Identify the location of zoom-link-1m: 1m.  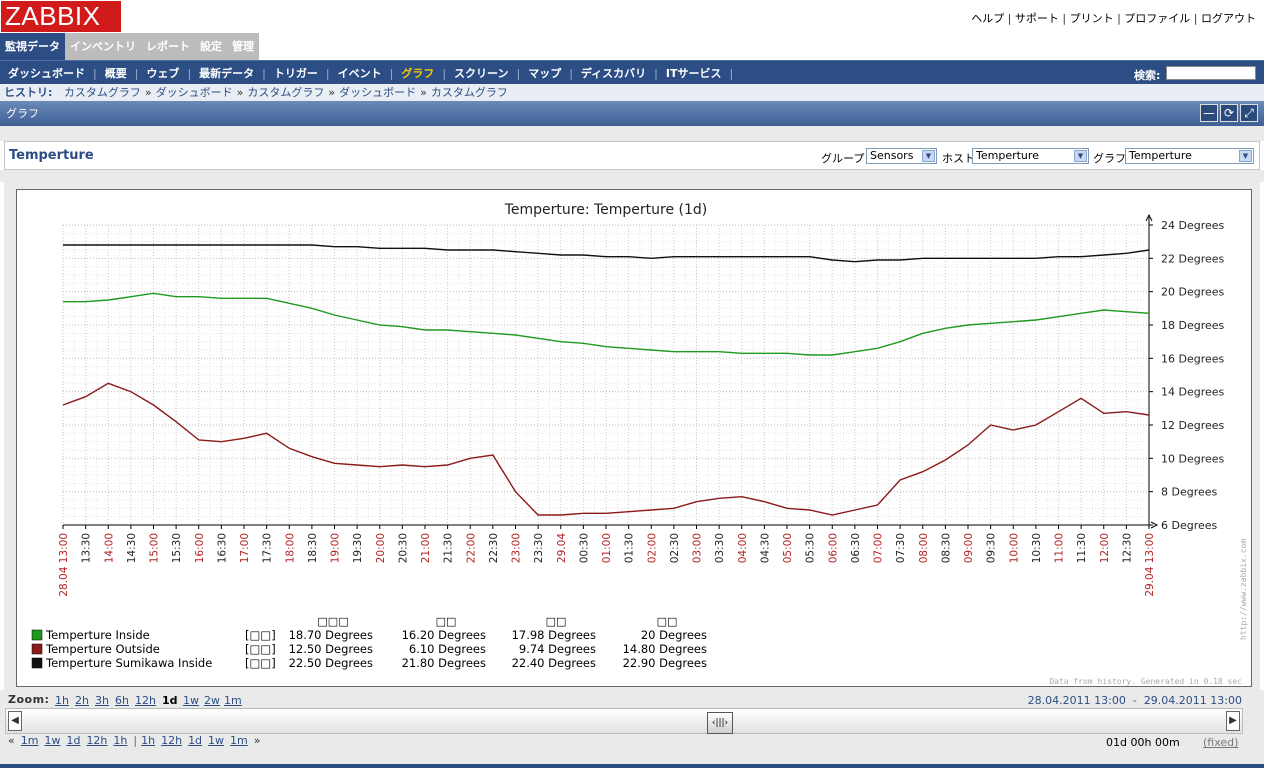
(233, 700).